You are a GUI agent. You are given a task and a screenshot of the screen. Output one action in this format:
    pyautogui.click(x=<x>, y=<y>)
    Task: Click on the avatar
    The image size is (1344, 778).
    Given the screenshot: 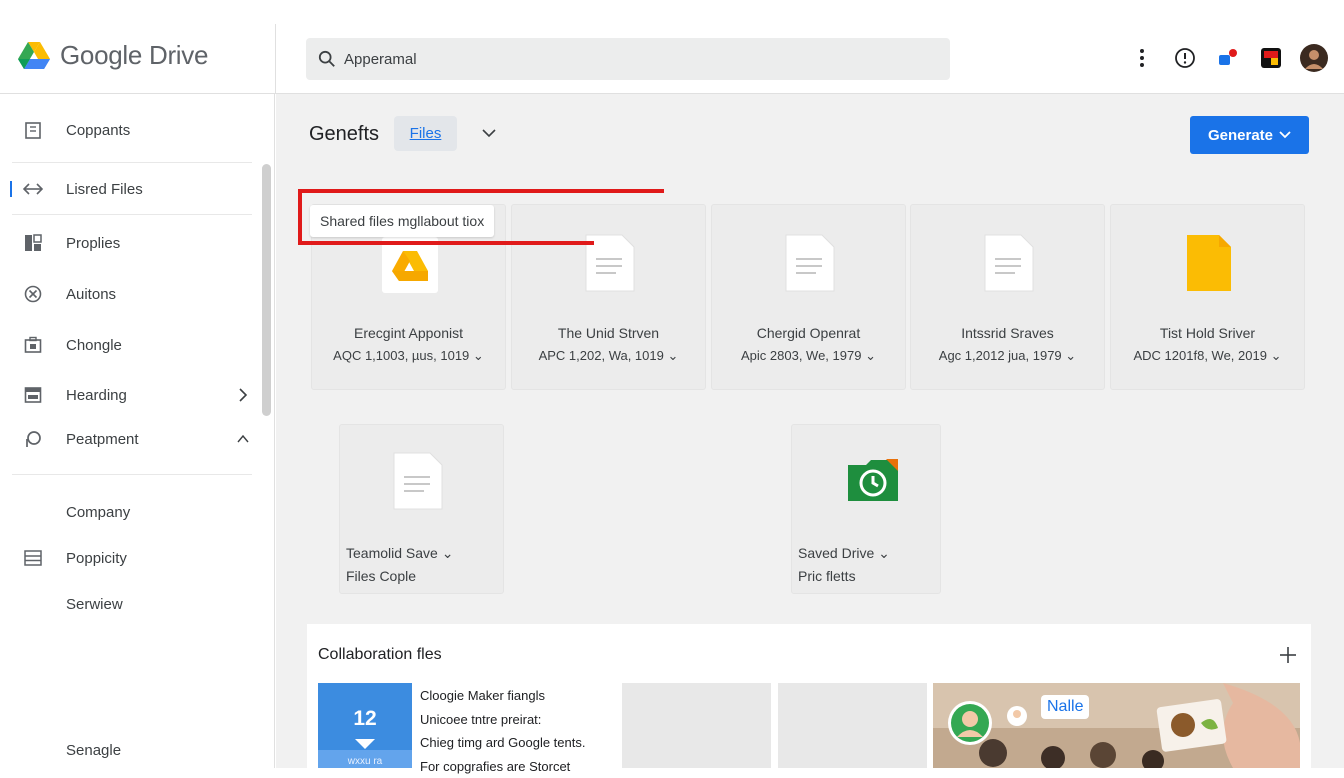 What is the action you would take?
    pyautogui.click(x=1314, y=58)
    